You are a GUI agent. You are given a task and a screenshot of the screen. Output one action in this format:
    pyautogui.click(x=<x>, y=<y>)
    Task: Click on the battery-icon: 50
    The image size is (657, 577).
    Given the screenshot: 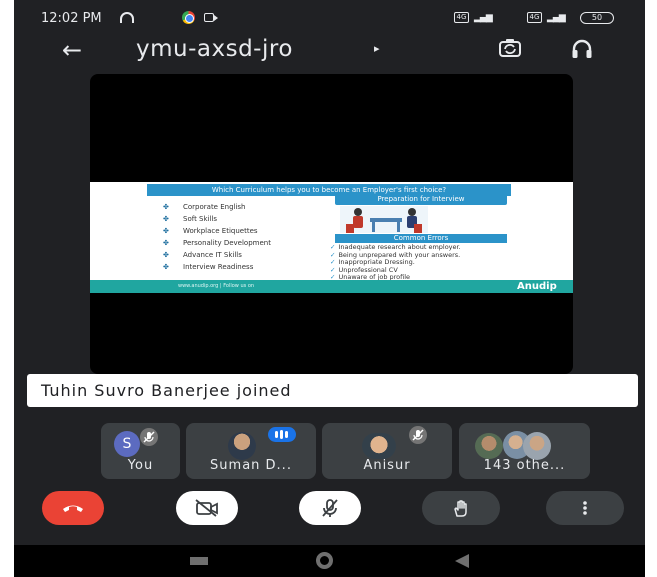 What is the action you would take?
    pyautogui.click(x=597, y=18)
    